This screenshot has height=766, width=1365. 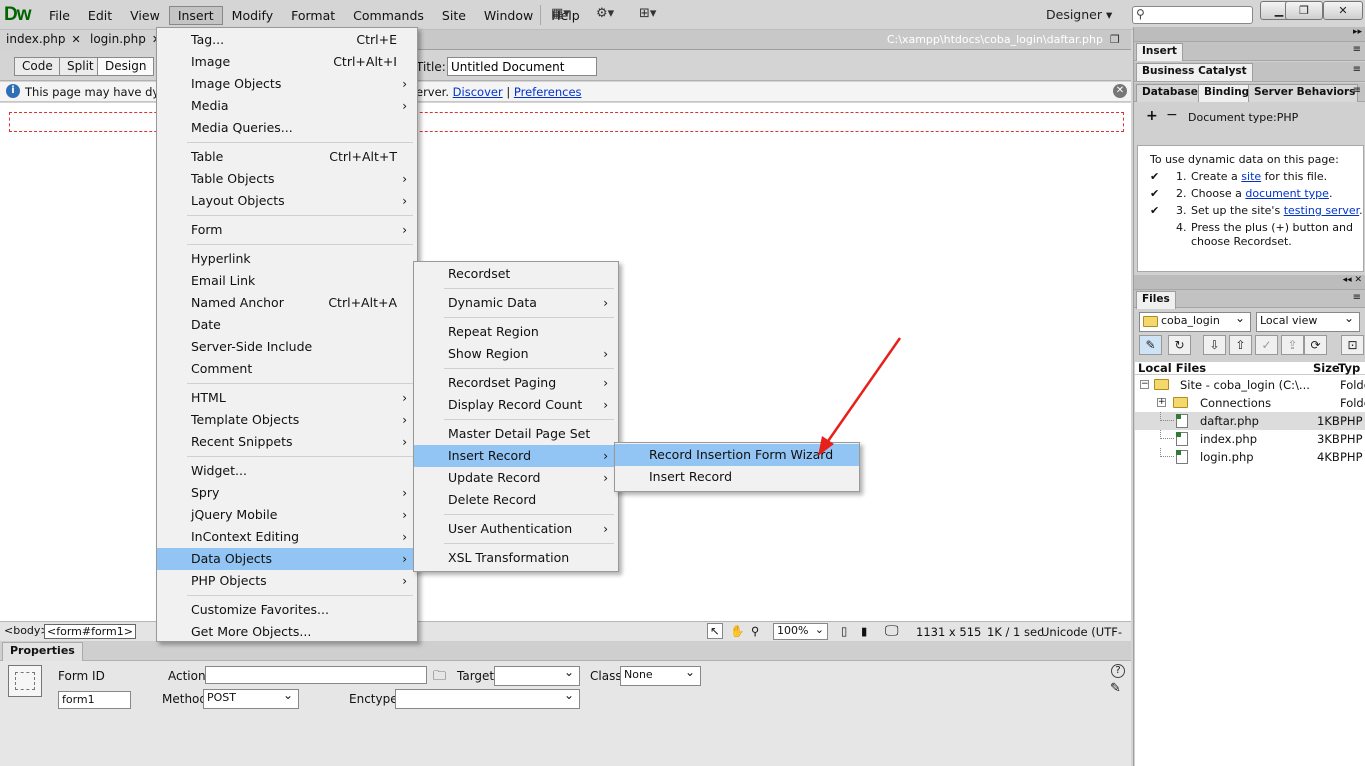 What do you see at coordinates (864, 631) in the screenshot?
I see `tablet-size-icon: ▮` at bounding box center [864, 631].